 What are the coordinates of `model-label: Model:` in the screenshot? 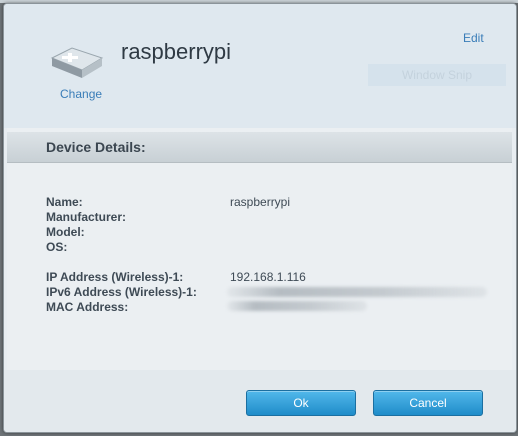 It's located at (65, 232).